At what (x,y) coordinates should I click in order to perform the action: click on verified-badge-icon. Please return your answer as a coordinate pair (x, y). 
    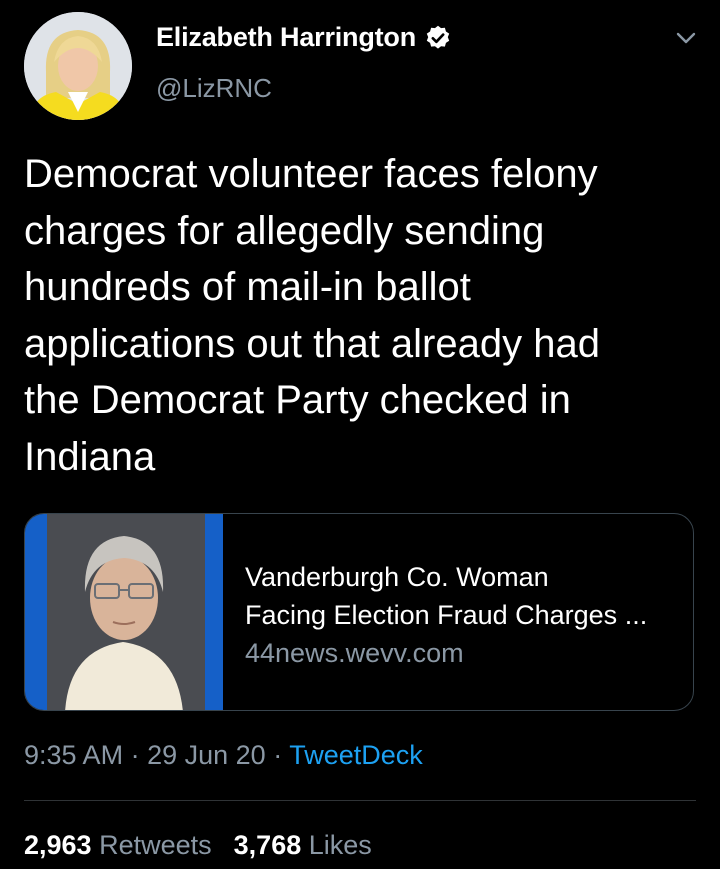
    Looking at the image, I should click on (438, 38).